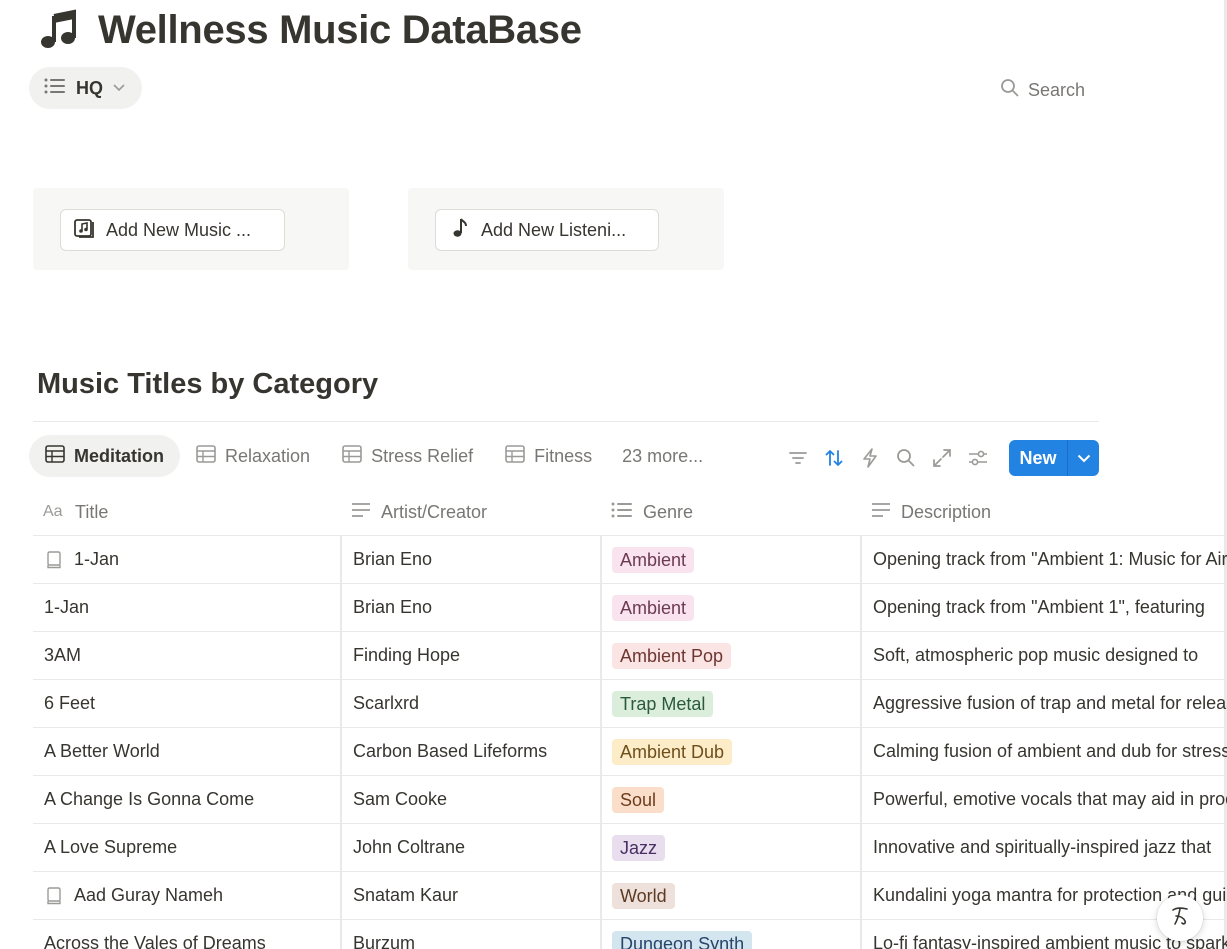 Image resolution: width=1227 pixels, height=949 pixels. Describe the element at coordinates (434, 511) in the screenshot. I see `column-label: Artist/Creator` at that location.